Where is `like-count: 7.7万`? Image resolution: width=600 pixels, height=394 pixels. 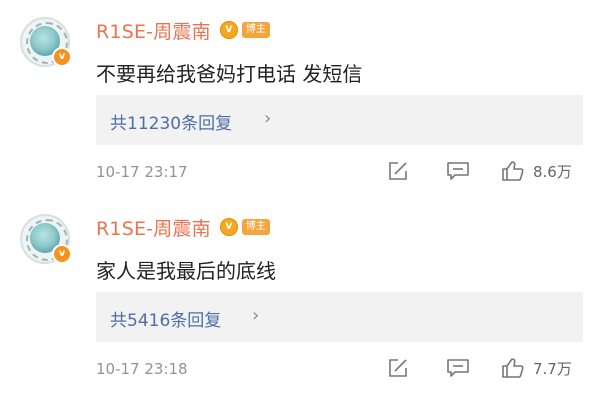 like-count: 7.7万 is located at coordinates (552, 368).